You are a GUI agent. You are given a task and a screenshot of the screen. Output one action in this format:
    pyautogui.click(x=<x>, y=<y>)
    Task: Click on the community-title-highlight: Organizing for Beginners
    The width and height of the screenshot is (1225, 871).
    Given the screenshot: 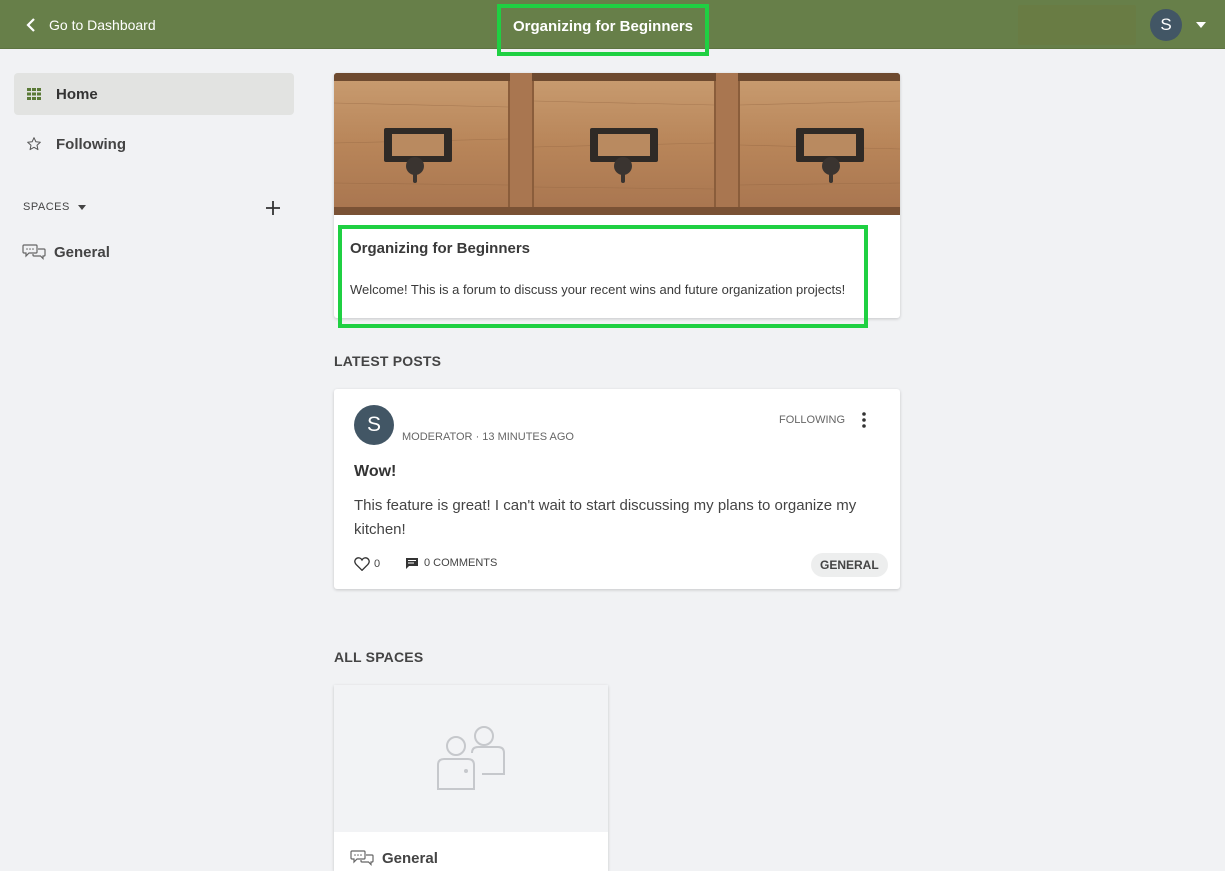 What is the action you would take?
    pyautogui.click(x=603, y=30)
    